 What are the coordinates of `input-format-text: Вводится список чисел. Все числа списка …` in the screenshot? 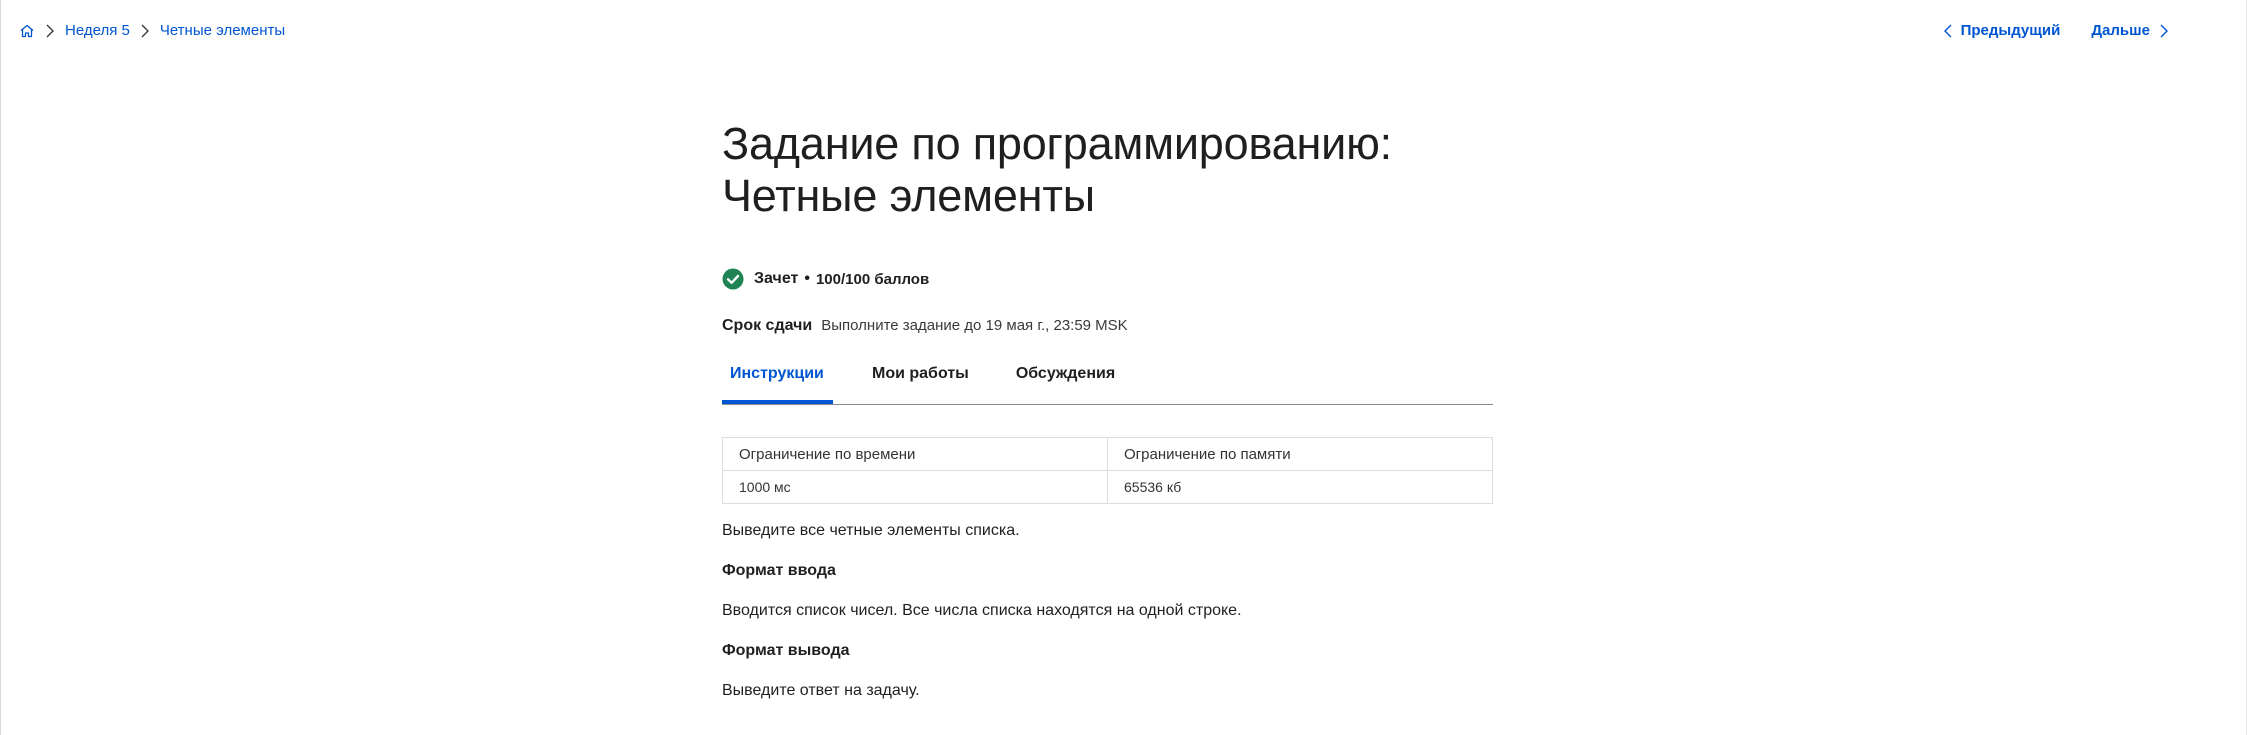 It's located at (982, 610).